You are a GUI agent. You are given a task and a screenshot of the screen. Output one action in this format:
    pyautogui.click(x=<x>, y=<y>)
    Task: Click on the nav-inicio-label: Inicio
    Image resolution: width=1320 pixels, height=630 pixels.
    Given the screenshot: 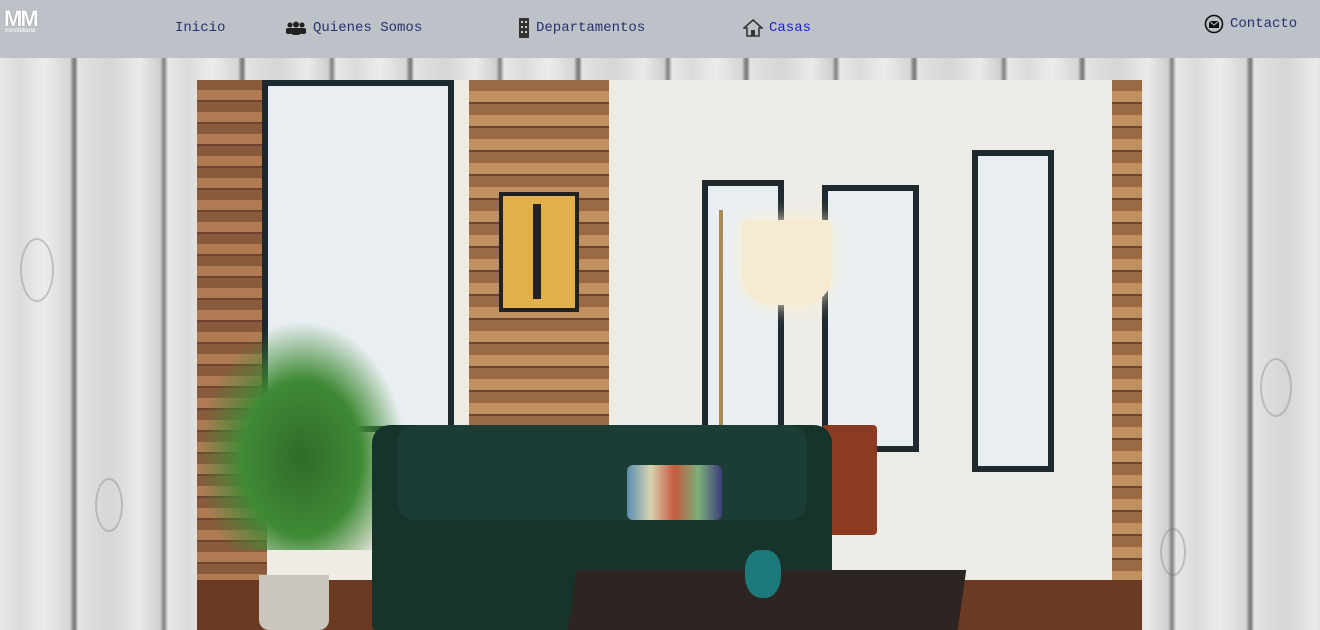 What is the action you would take?
    pyautogui.click(x=200, y=28)
    